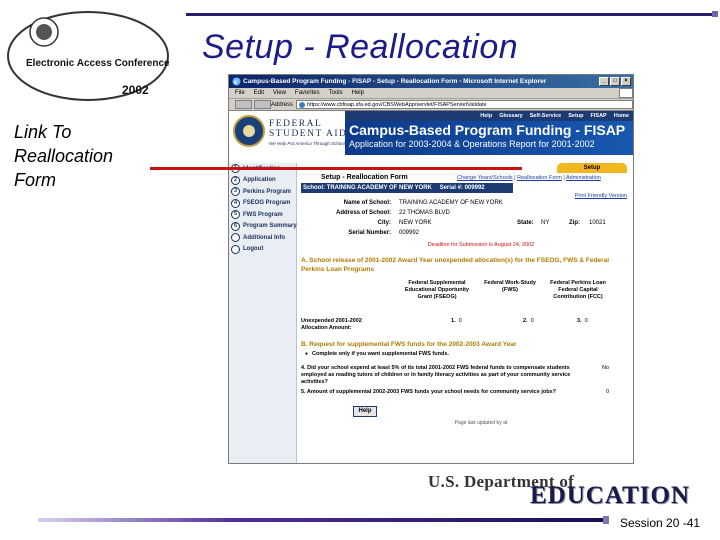  What do you see at coordinates (546, 116) in the screenshot?
I see `nav-self-service: Self-Service` at bounding box center [546, 116].